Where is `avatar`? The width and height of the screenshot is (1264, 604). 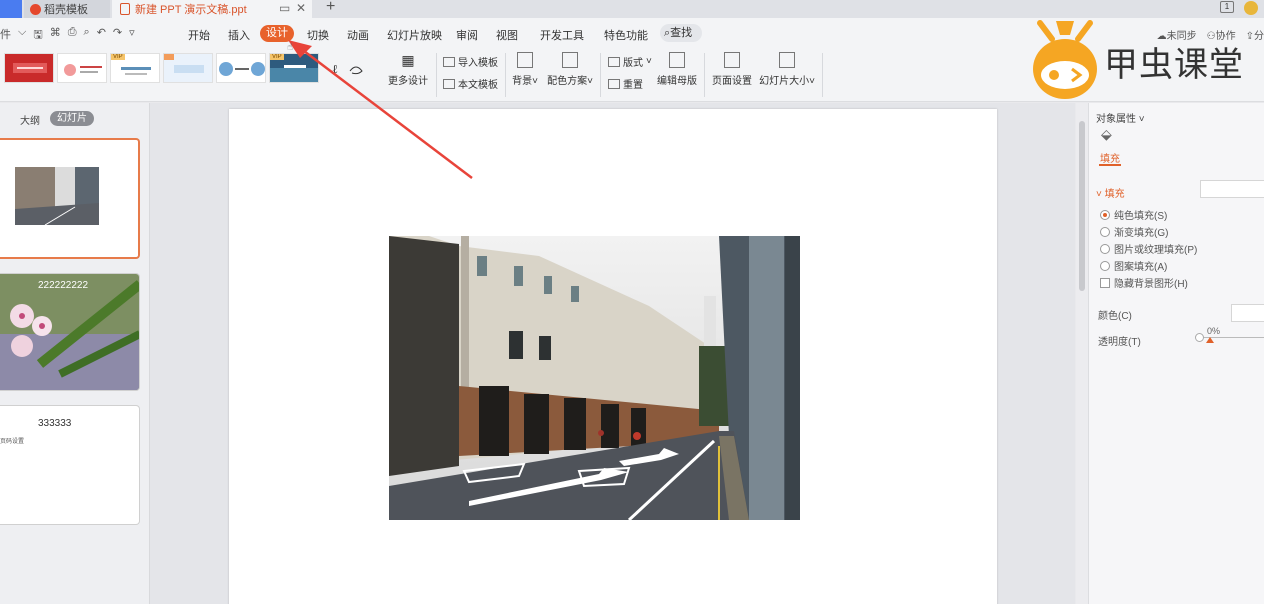
avatar is located at coordinates (1251, 8).